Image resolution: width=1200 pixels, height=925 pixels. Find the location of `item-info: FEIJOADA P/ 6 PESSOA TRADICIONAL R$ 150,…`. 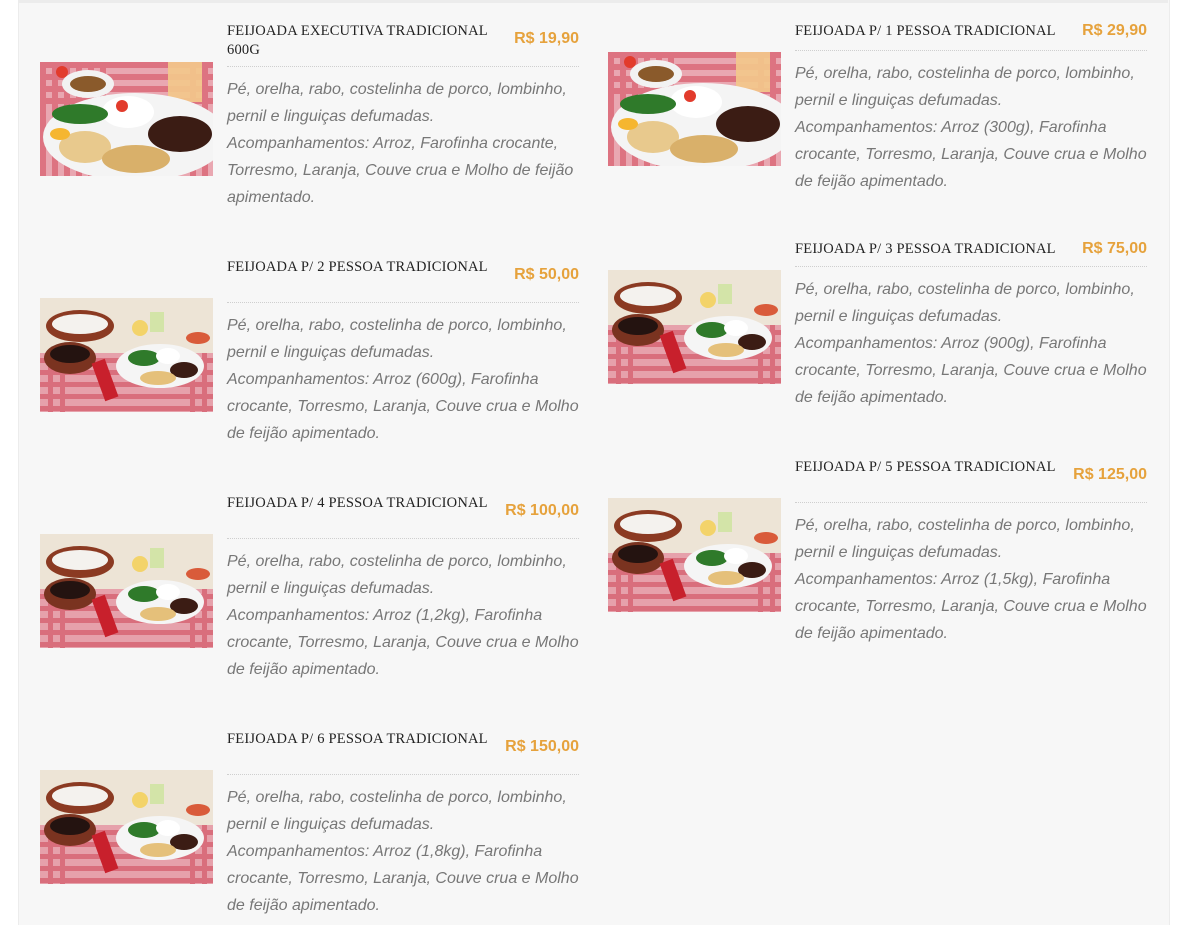

item-info: FEIJOADA P/ 6 PESSOA TRADICIONAL R$ 150,… is located at coordinates (403, 824).